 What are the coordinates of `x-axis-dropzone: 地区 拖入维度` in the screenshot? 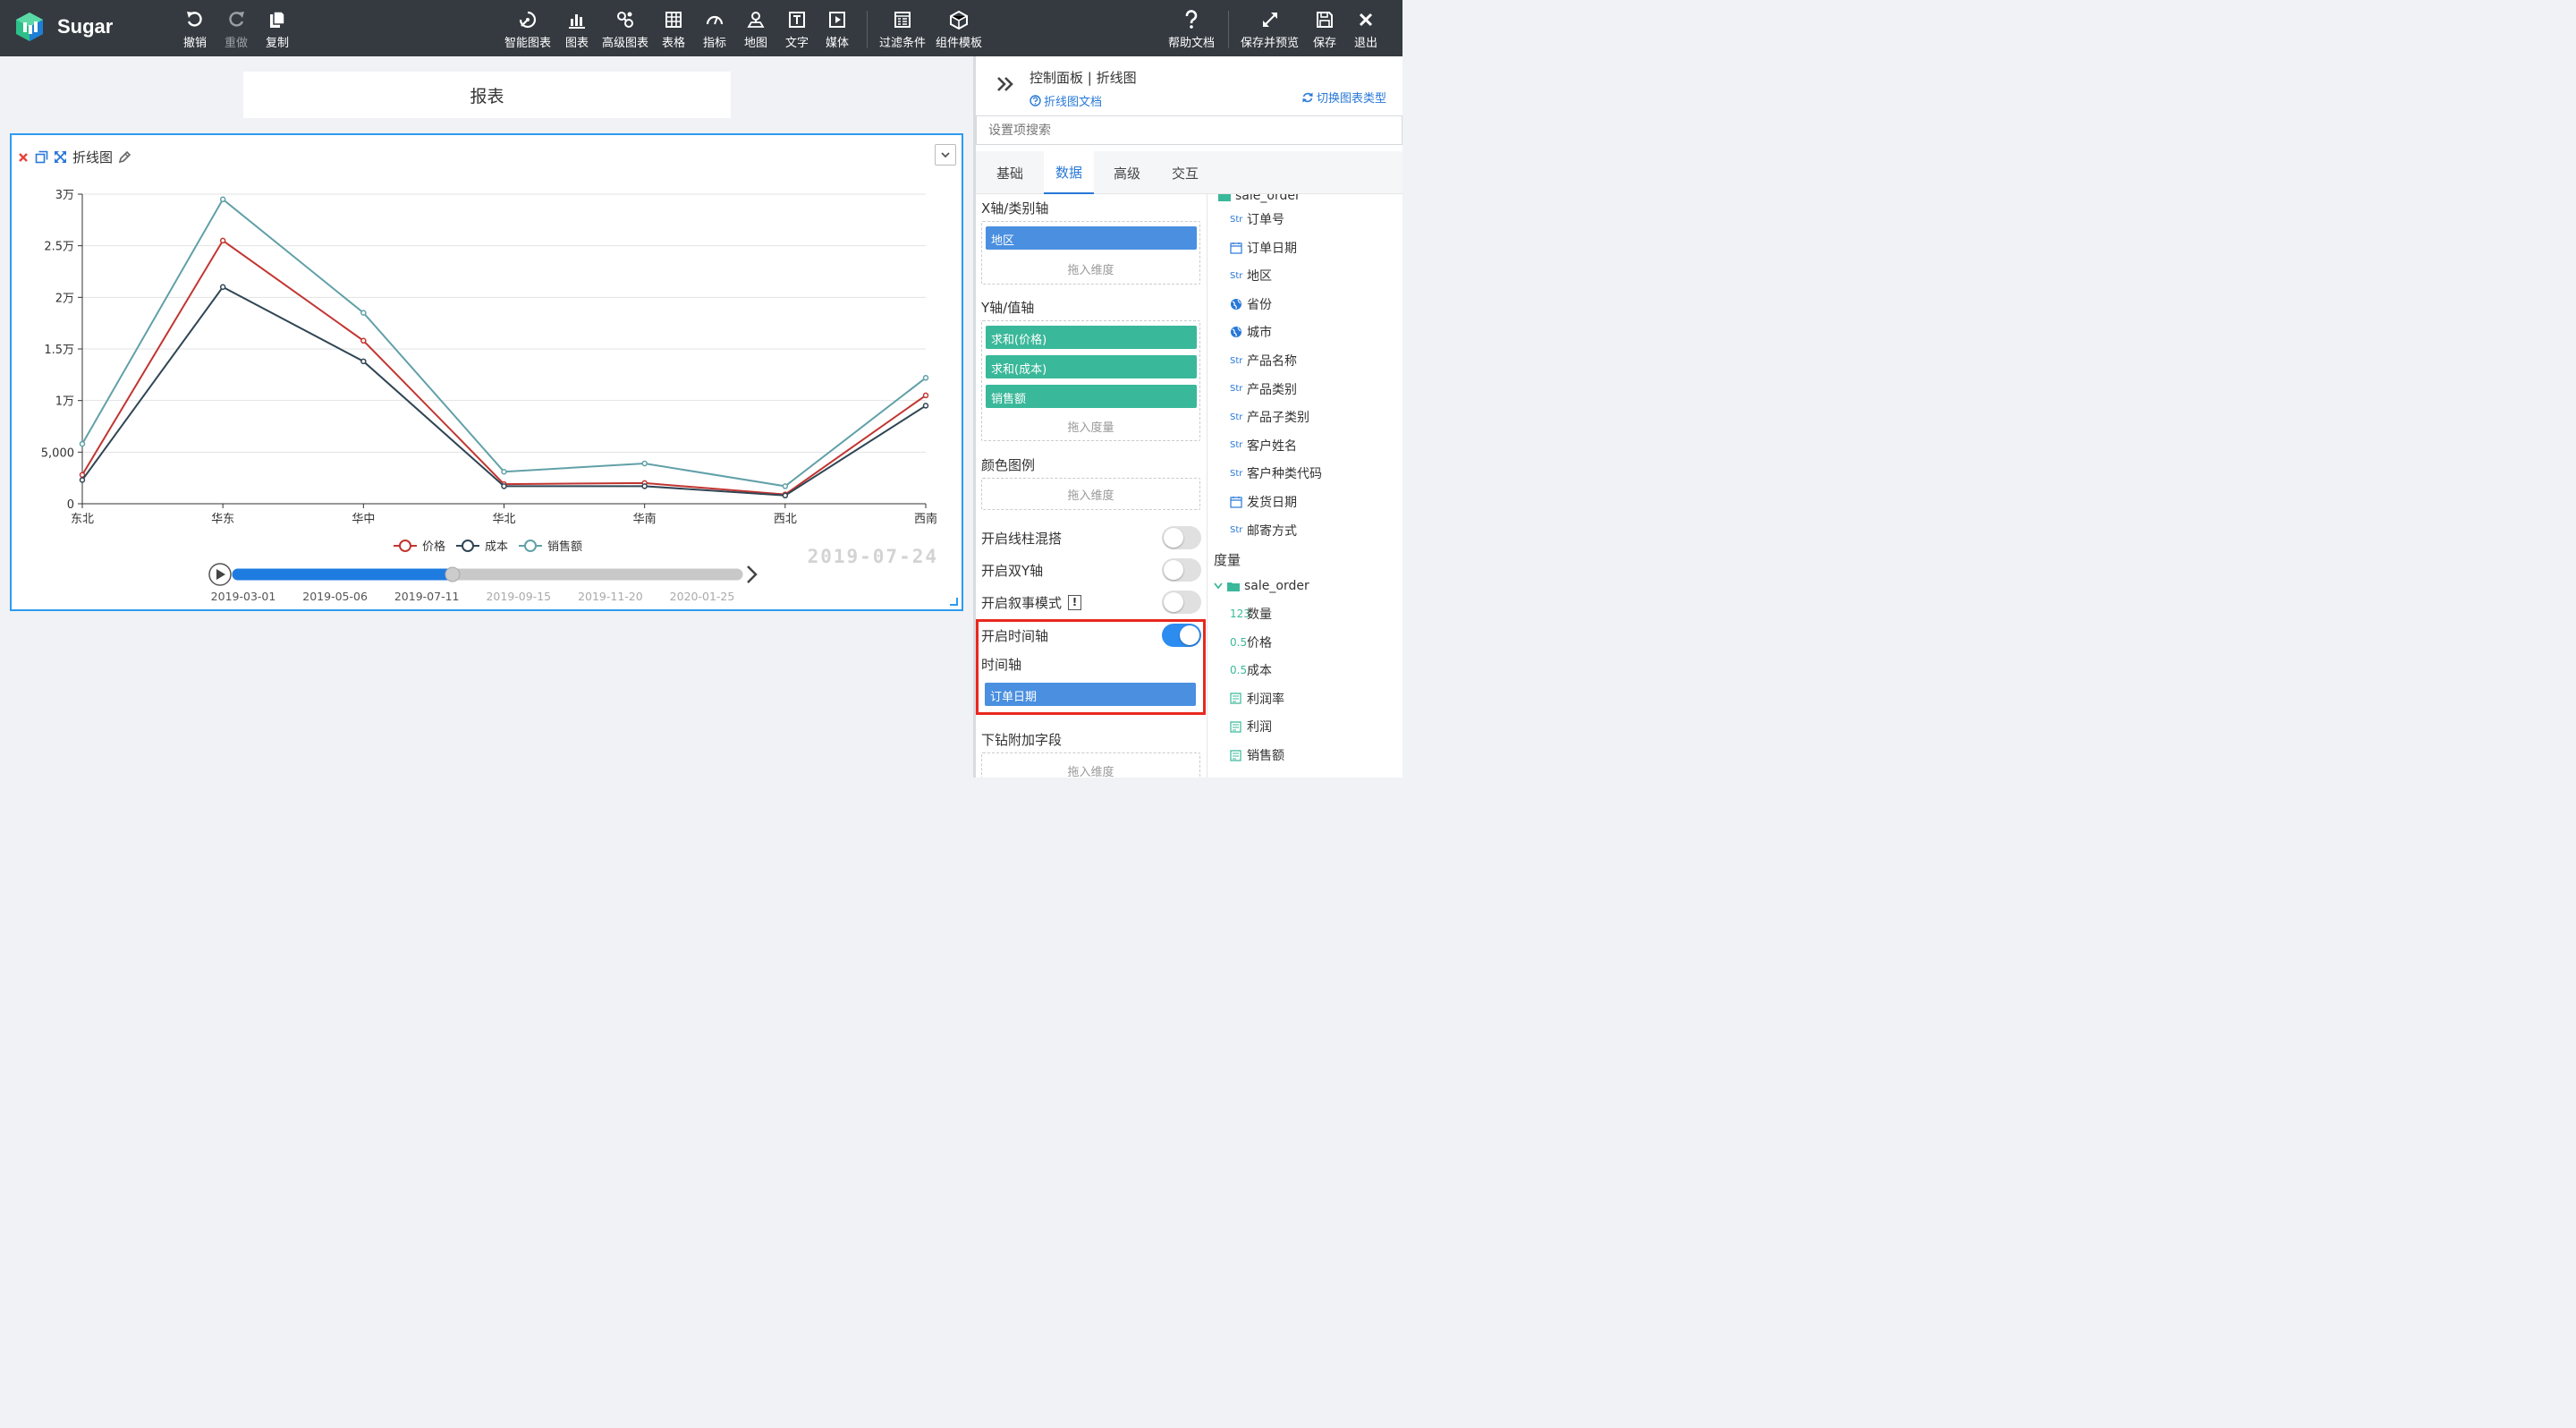 It's located at (1090, 253).